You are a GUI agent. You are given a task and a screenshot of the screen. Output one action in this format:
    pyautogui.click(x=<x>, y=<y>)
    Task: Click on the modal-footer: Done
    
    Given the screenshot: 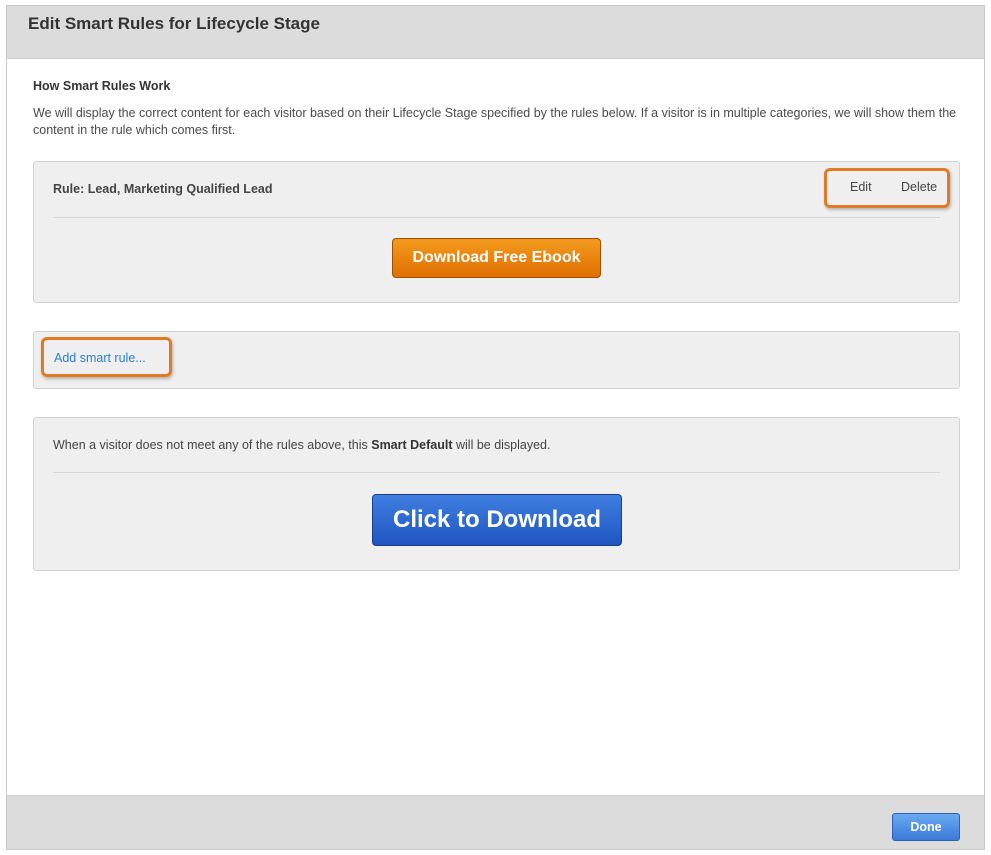 What is the action you would take?
    pyautogui.click(x=495, y=822)
    